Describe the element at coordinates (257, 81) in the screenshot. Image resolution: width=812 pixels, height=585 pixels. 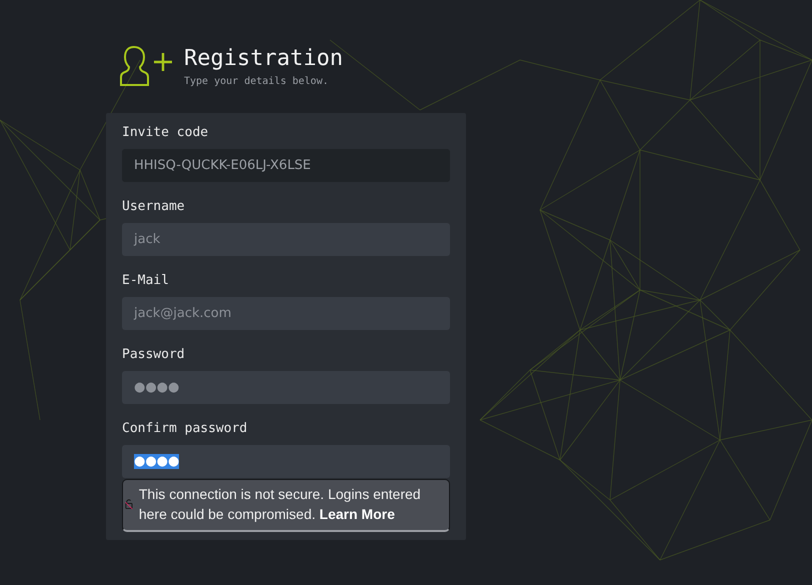
I see `page-subtitle: Type your details below.` at that location.